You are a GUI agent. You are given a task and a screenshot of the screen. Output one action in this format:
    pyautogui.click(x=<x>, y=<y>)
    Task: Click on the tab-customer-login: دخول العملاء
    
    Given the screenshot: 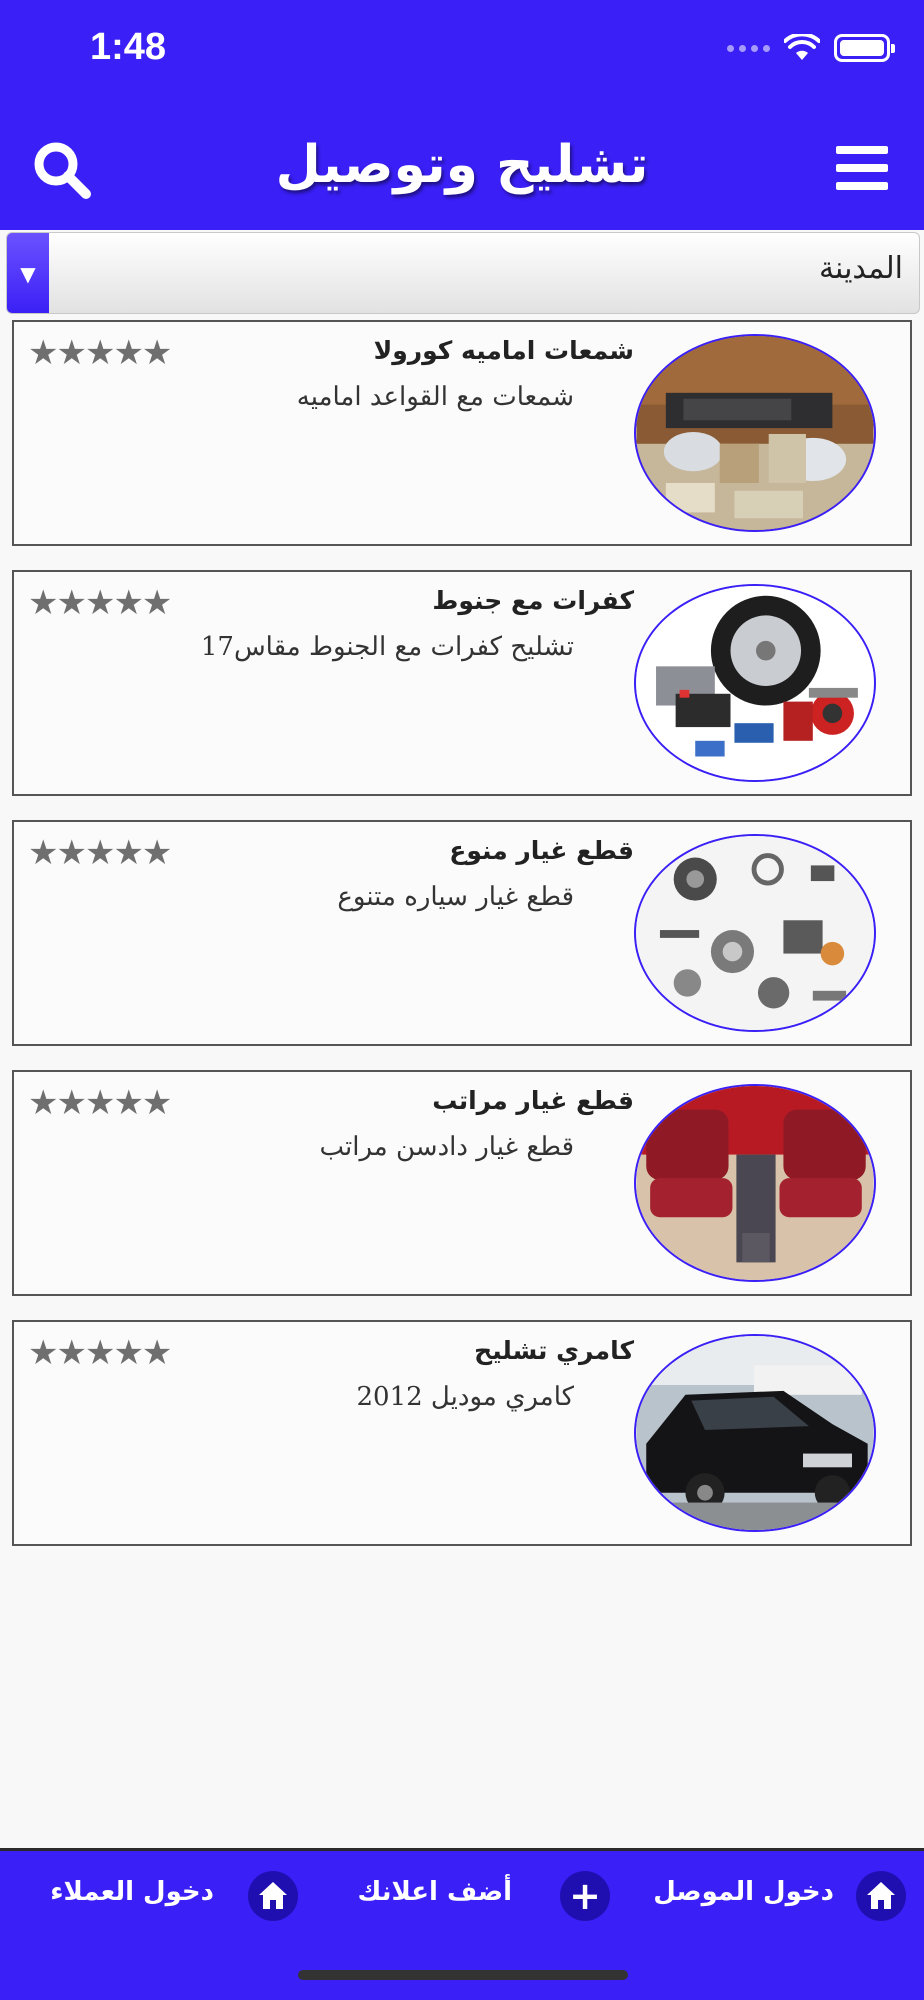 What is the action you would take?
    pyautogui.click(x=175, y=1895)
    